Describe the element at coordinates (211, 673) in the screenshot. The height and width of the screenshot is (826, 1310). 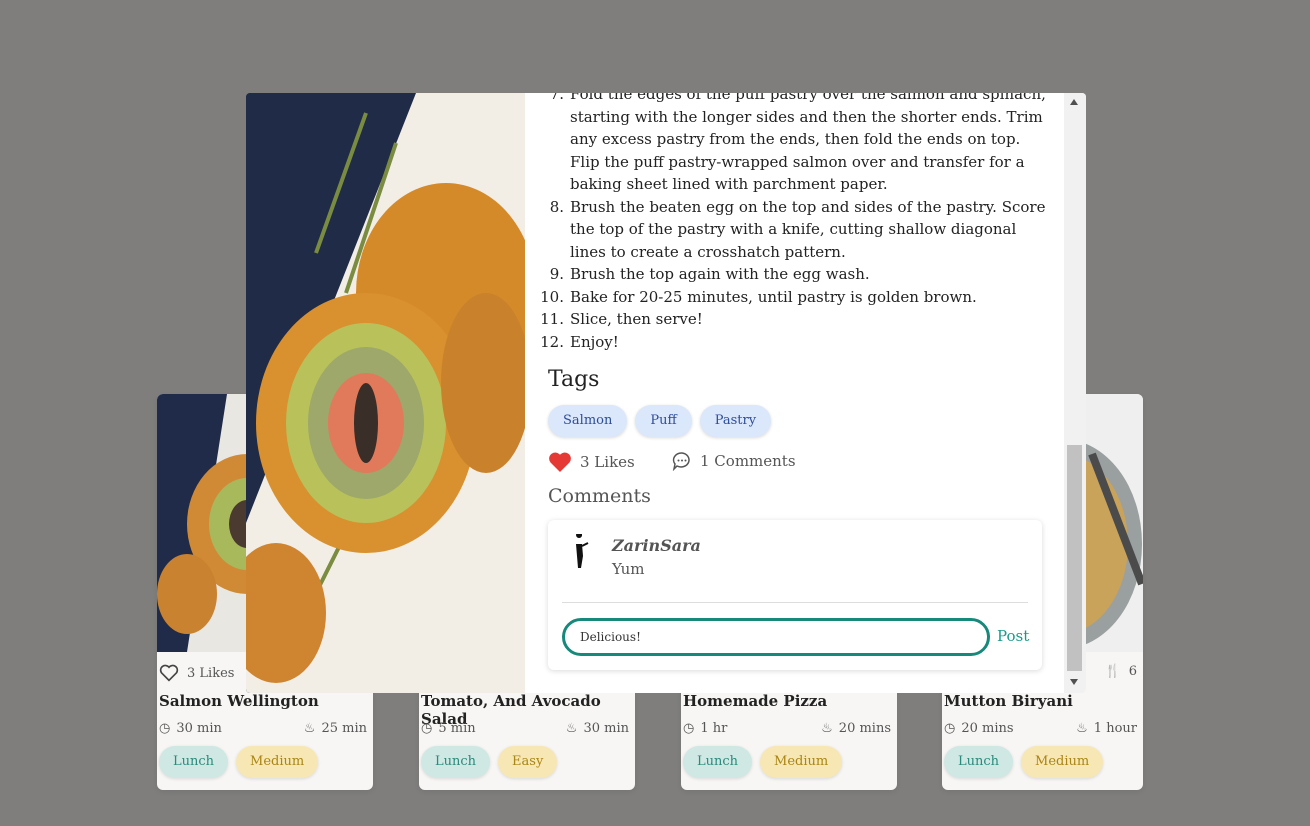
I see `card-likes-count: 3 Likes` at that location.